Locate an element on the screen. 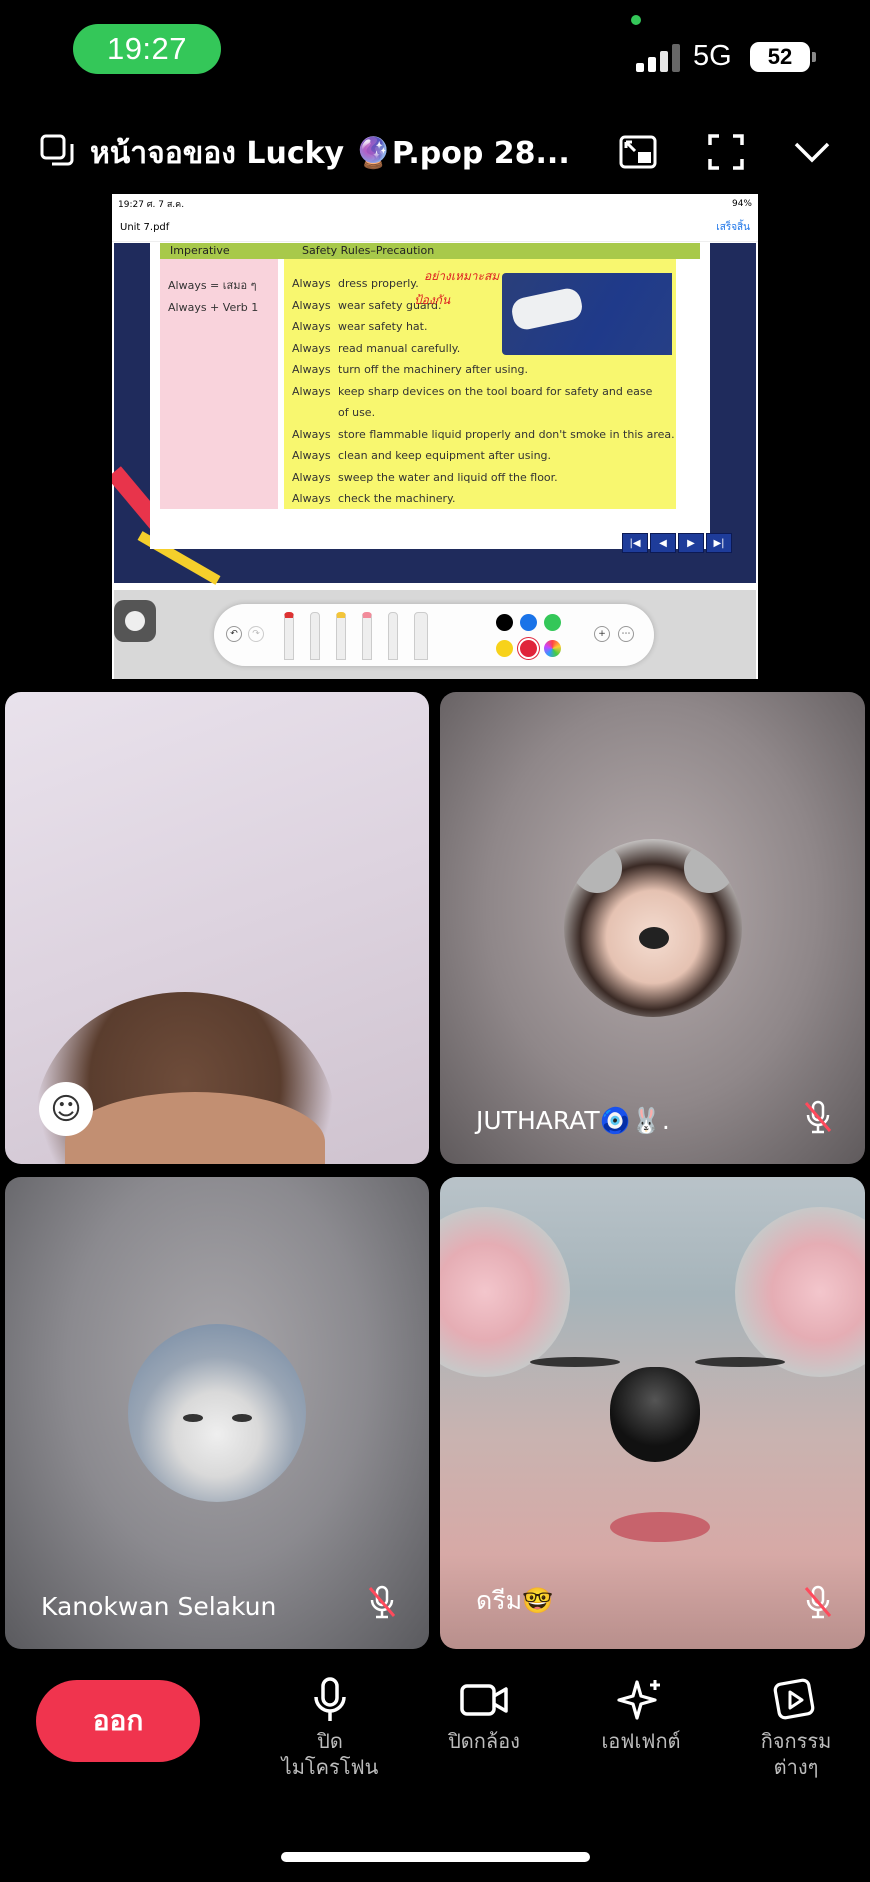 The image size is (870, 1882). participant-tile-kanokwan: Kanokwan Selakun is located at coordinates (217, 1413).